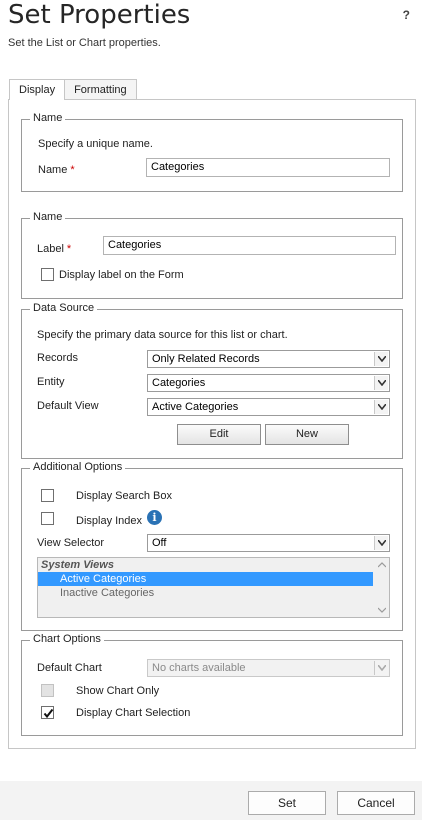 Image resolution: width=422 pixels, height=820 pixels. I want to click on chart-options-legend: Chart Options, so click(67, 639).